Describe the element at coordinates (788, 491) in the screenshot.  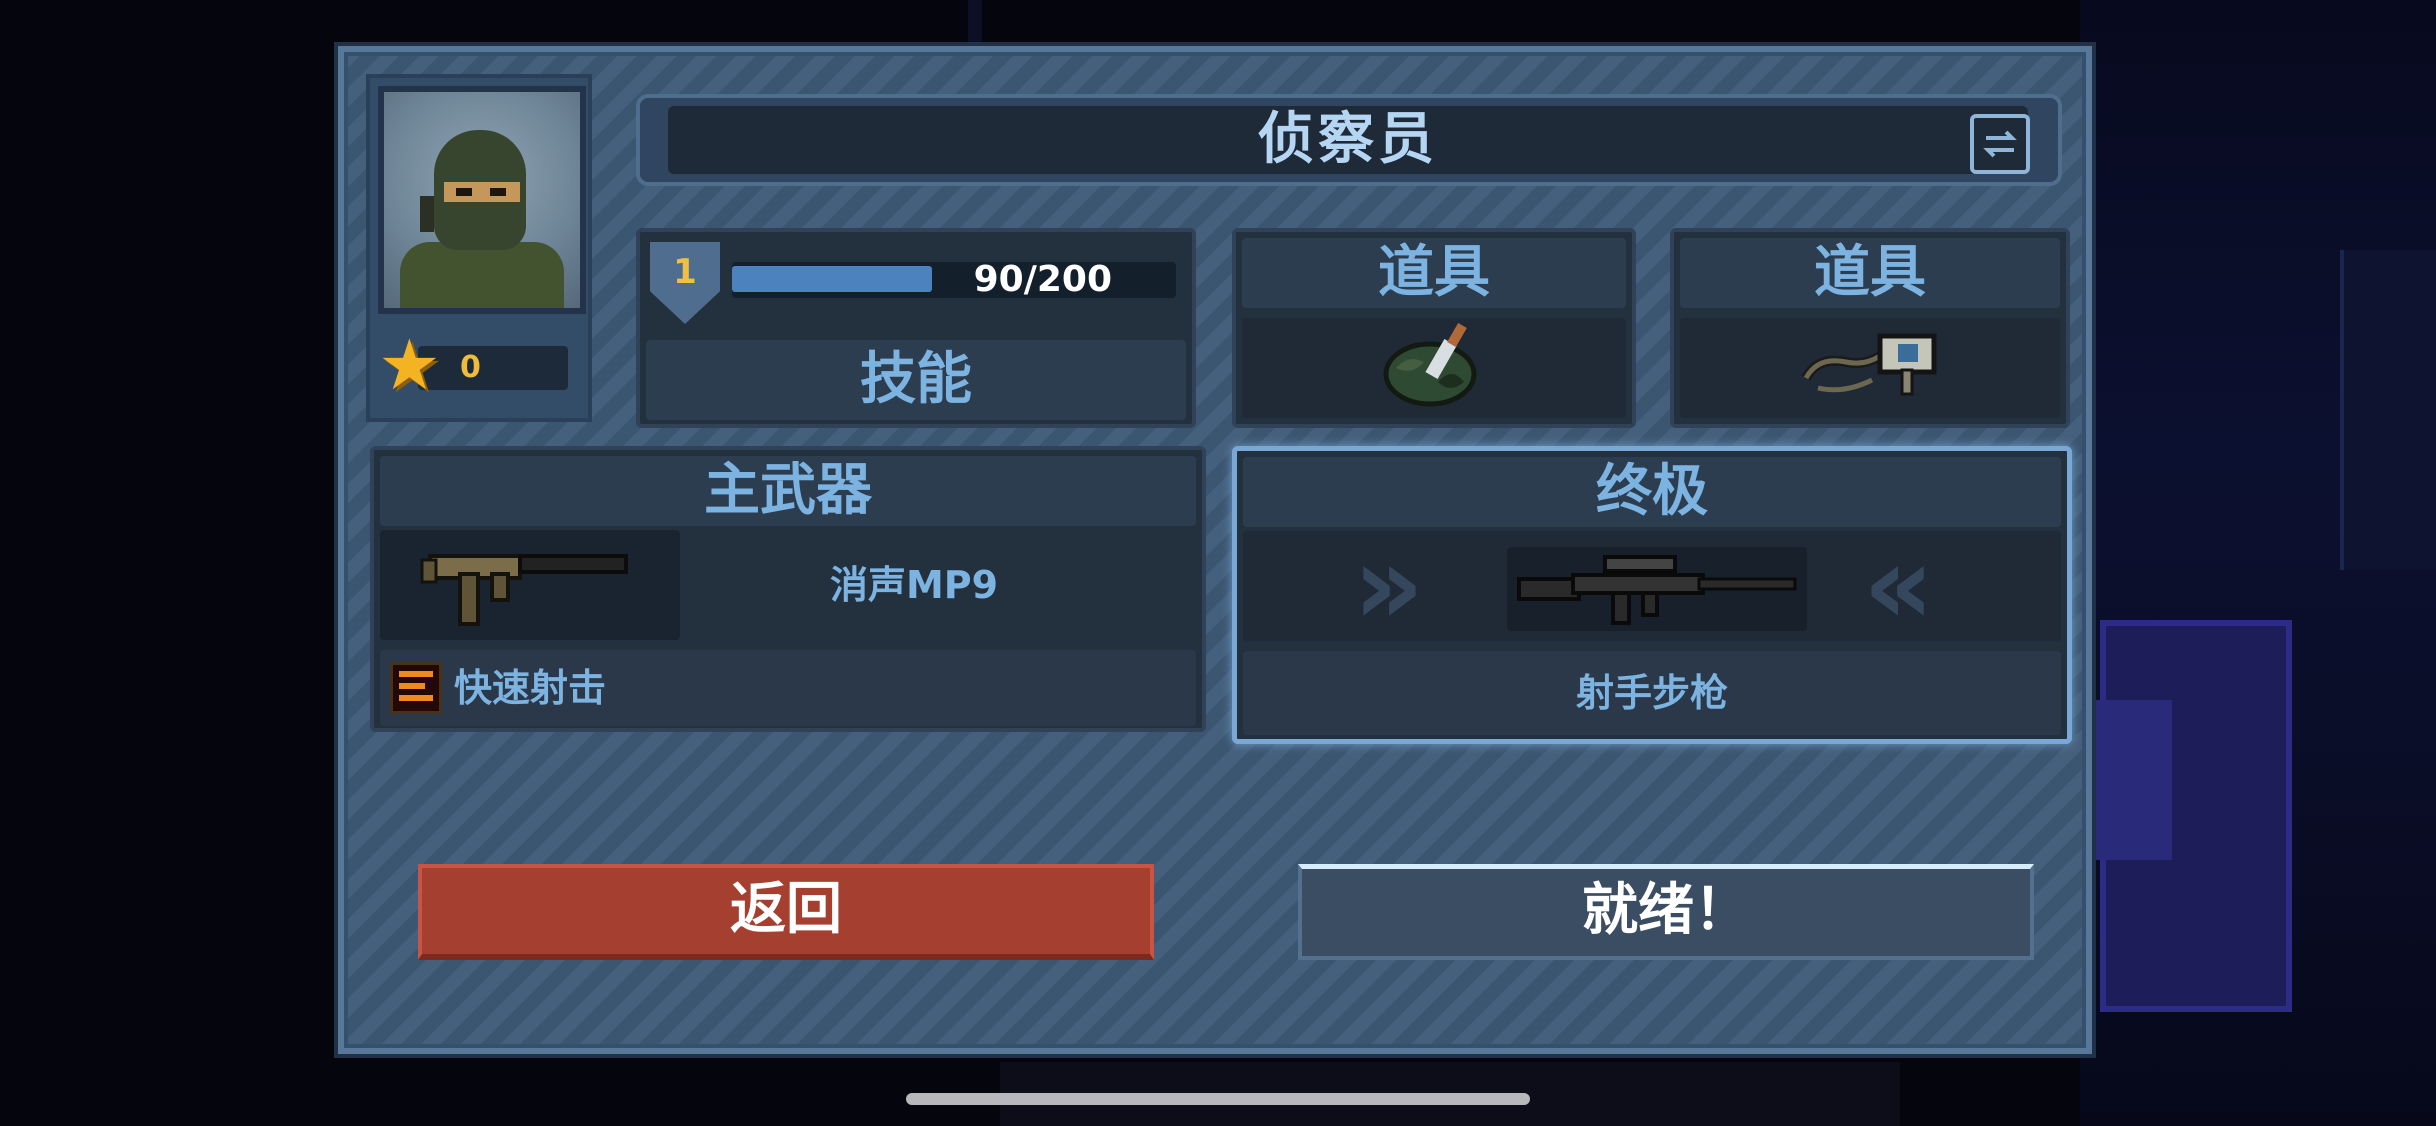
I see `primary-weapon-header: 主武器` at that location.